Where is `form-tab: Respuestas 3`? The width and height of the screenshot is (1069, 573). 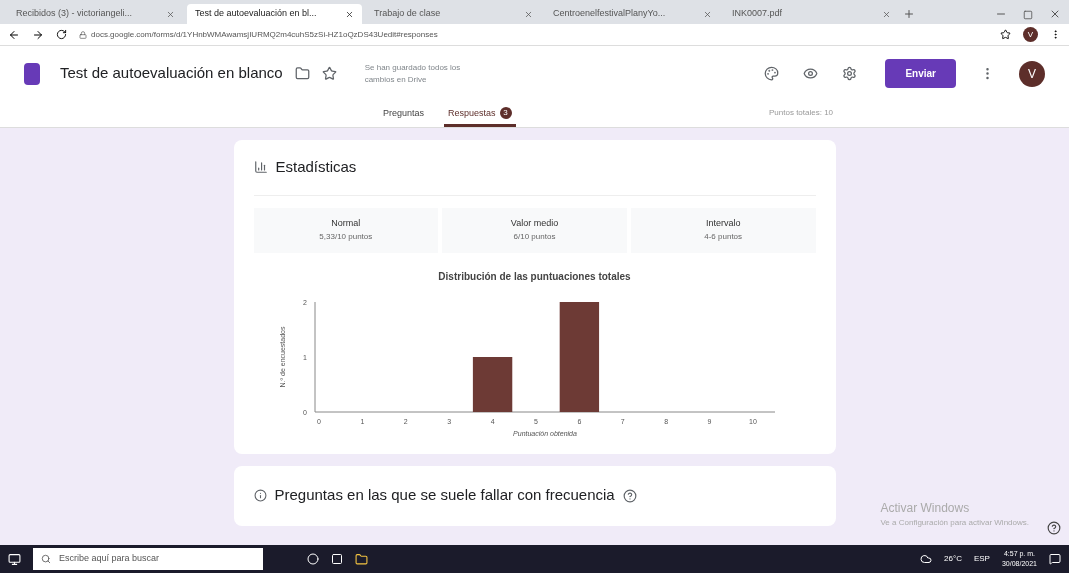
form-tab: Respuestas 3 is located at coordinates (480, 116).